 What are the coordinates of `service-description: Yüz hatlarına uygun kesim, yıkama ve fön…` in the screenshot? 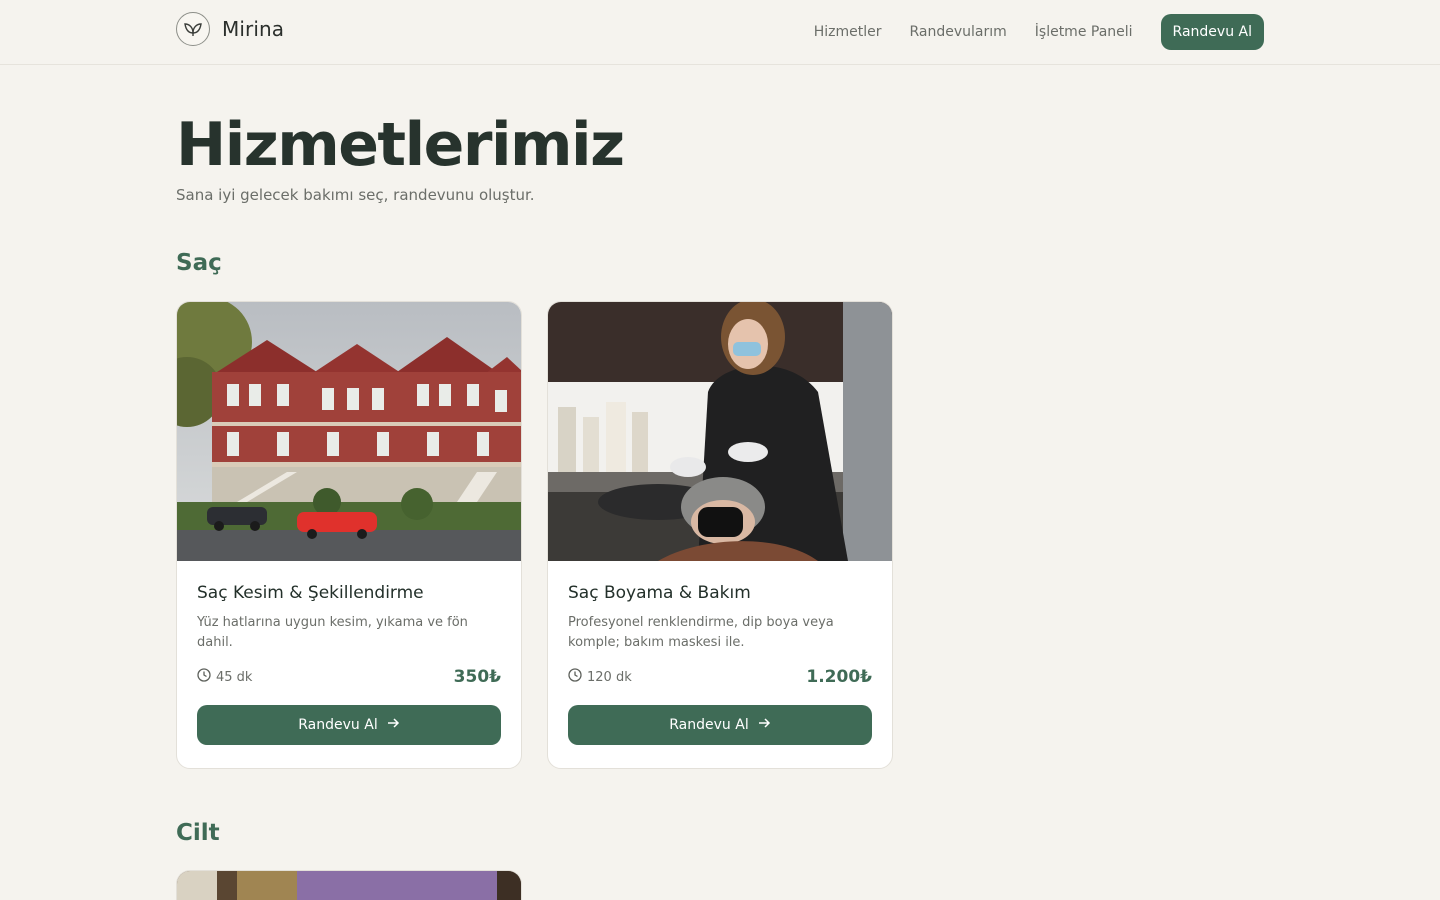 It's located at (332, 632).